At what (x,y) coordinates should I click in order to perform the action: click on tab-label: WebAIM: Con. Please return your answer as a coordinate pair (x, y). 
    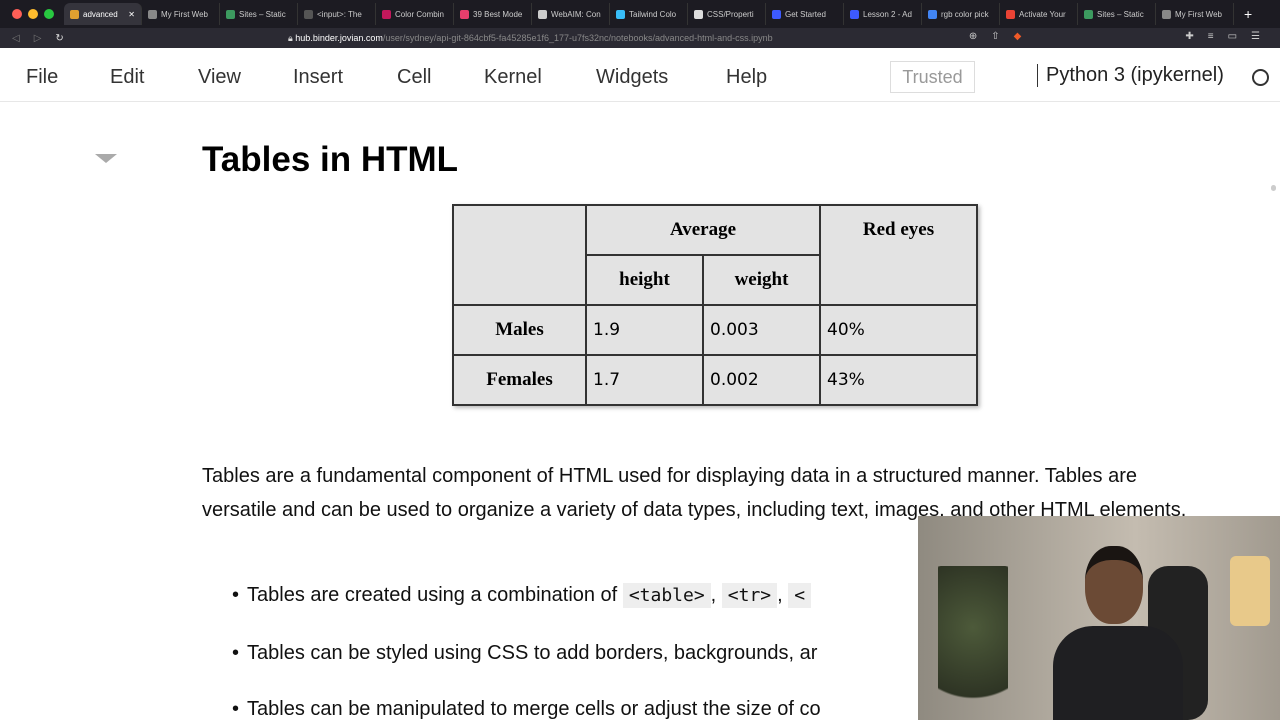
    Looking at the image, I should click on (576, 14).